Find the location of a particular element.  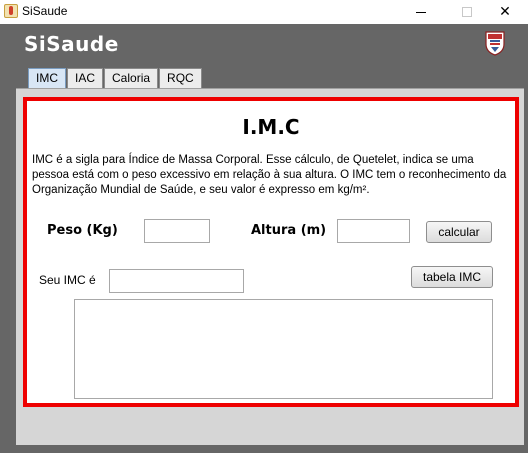

java-cup-icon is located at coordinates (11, 11).